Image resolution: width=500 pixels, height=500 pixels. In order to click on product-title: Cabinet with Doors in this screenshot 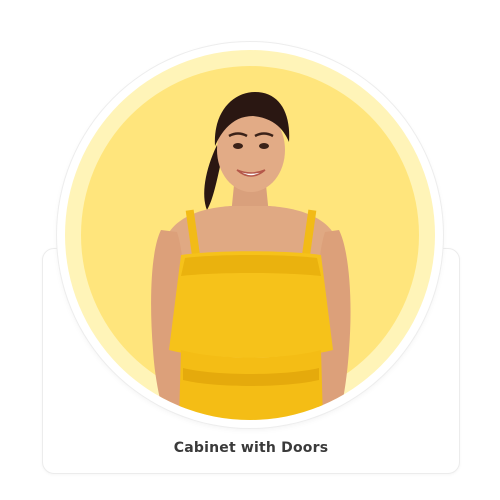, I will do `click(251, 448)`.